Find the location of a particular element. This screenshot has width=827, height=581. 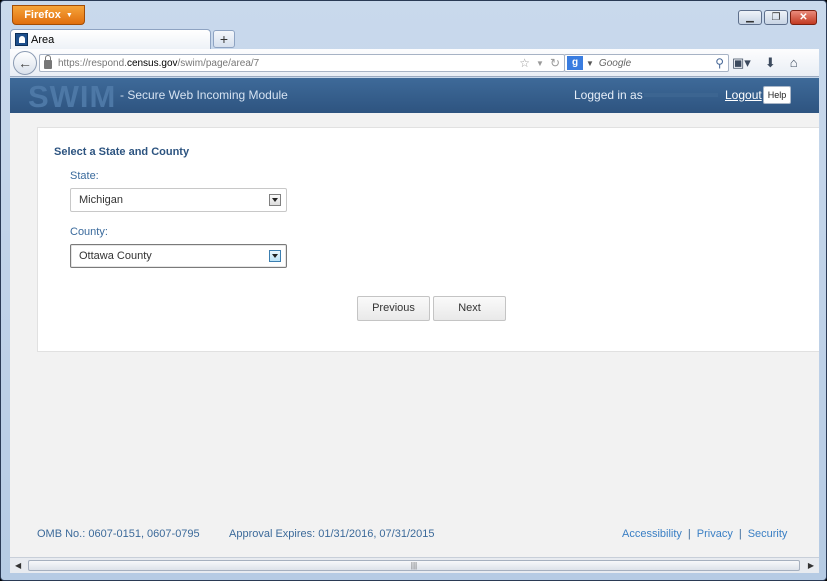

state-label: State: is located at coordinates (84, 176).